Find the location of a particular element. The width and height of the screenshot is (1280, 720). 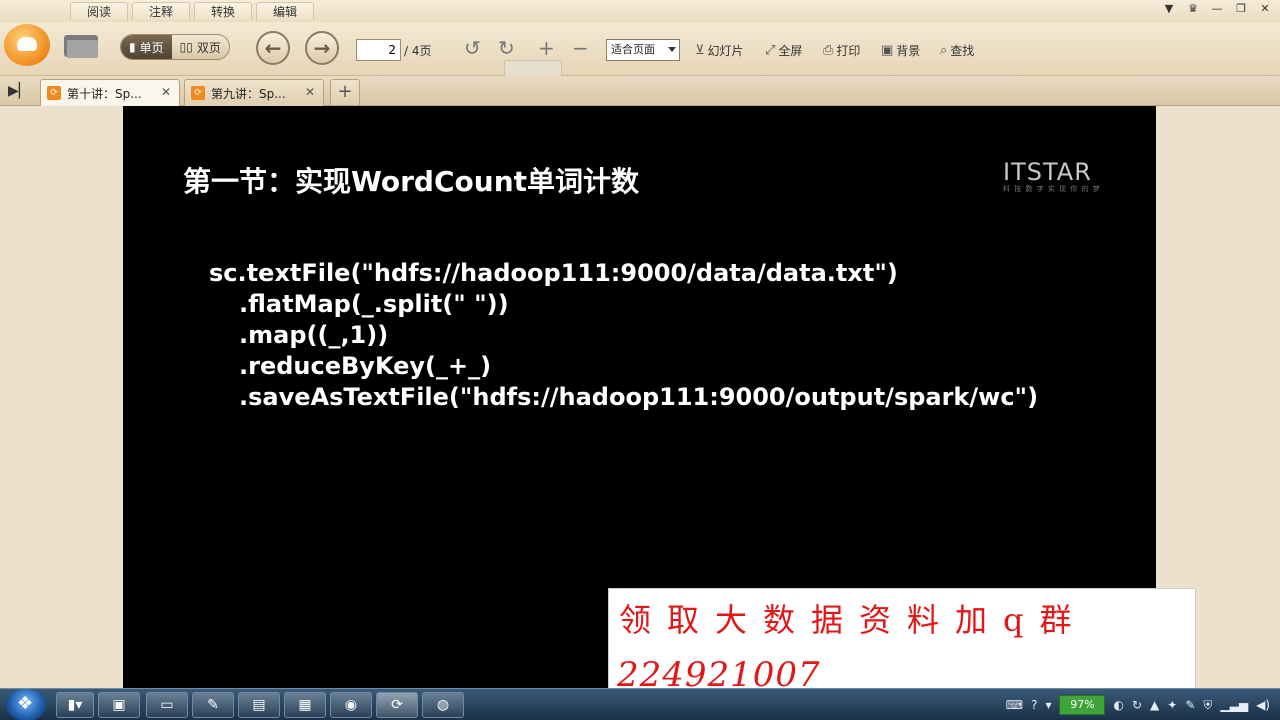

page-mode-toggle: ▮ 单页 ▯▯ 双页 is located at coordinates (175, 47).